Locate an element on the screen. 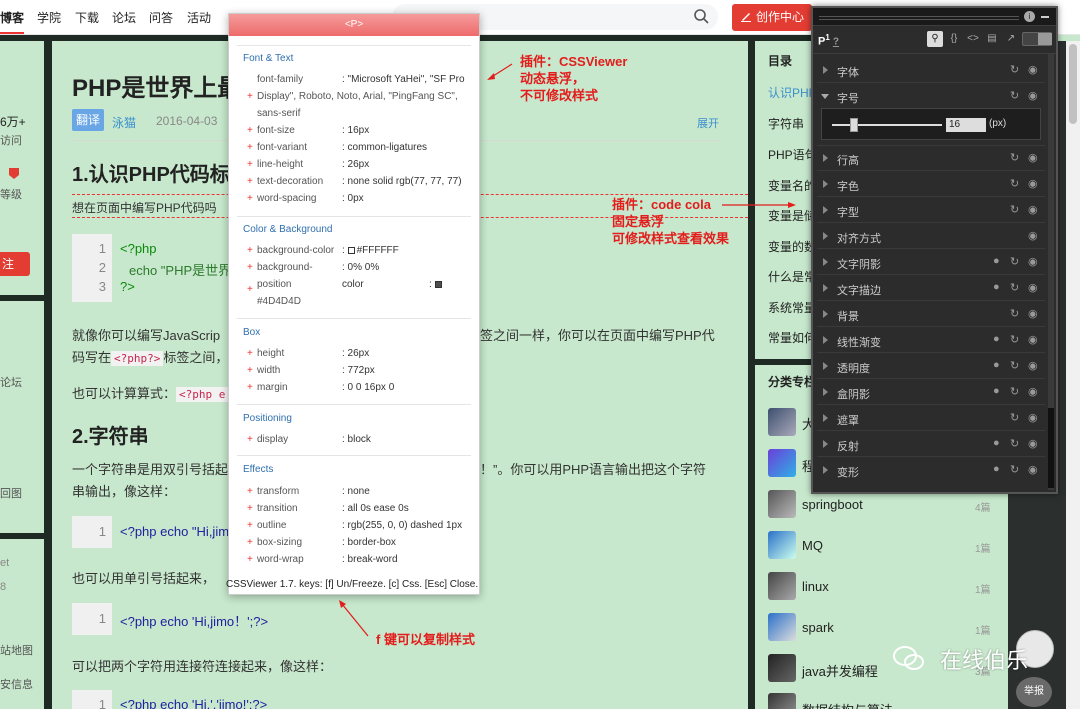 This screenshot has width=1080, height=709. category-name: 数据结构与算法 is located at coordinates (847, 704).